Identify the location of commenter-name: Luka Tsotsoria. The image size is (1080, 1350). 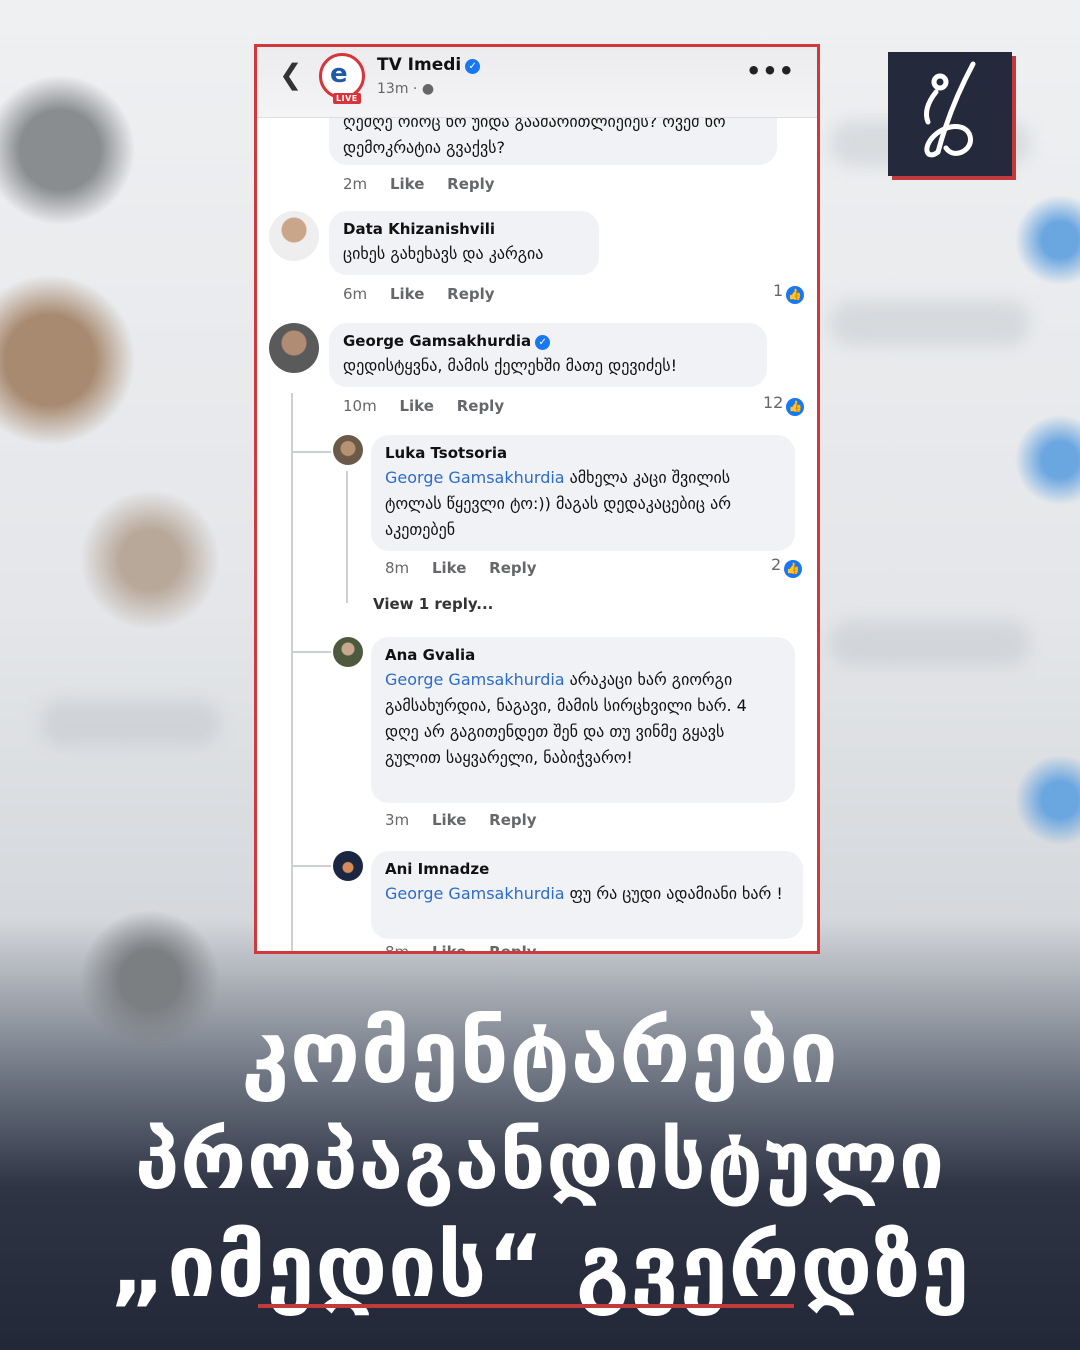
(583, 453).